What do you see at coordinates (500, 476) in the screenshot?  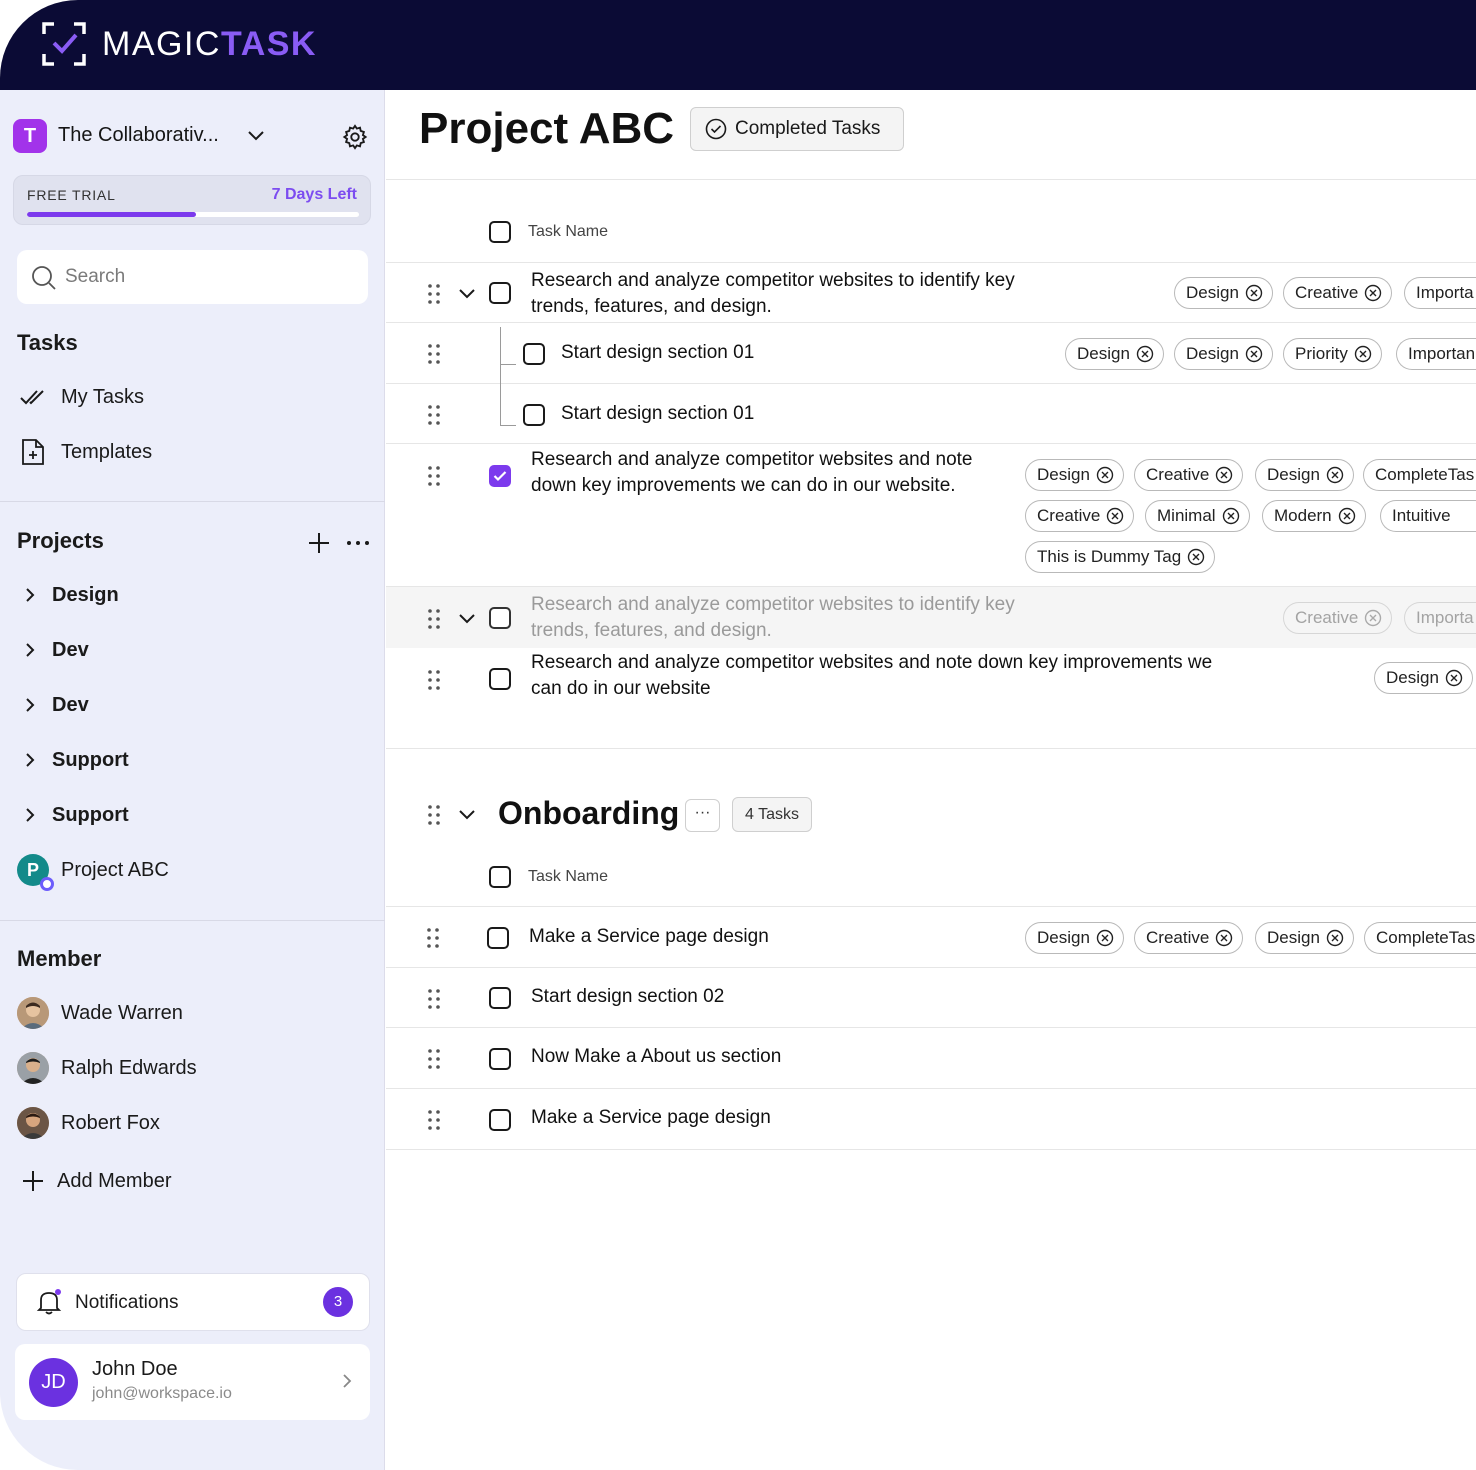 I see `task-checkbox-checked` at bounding box center [500, 476].